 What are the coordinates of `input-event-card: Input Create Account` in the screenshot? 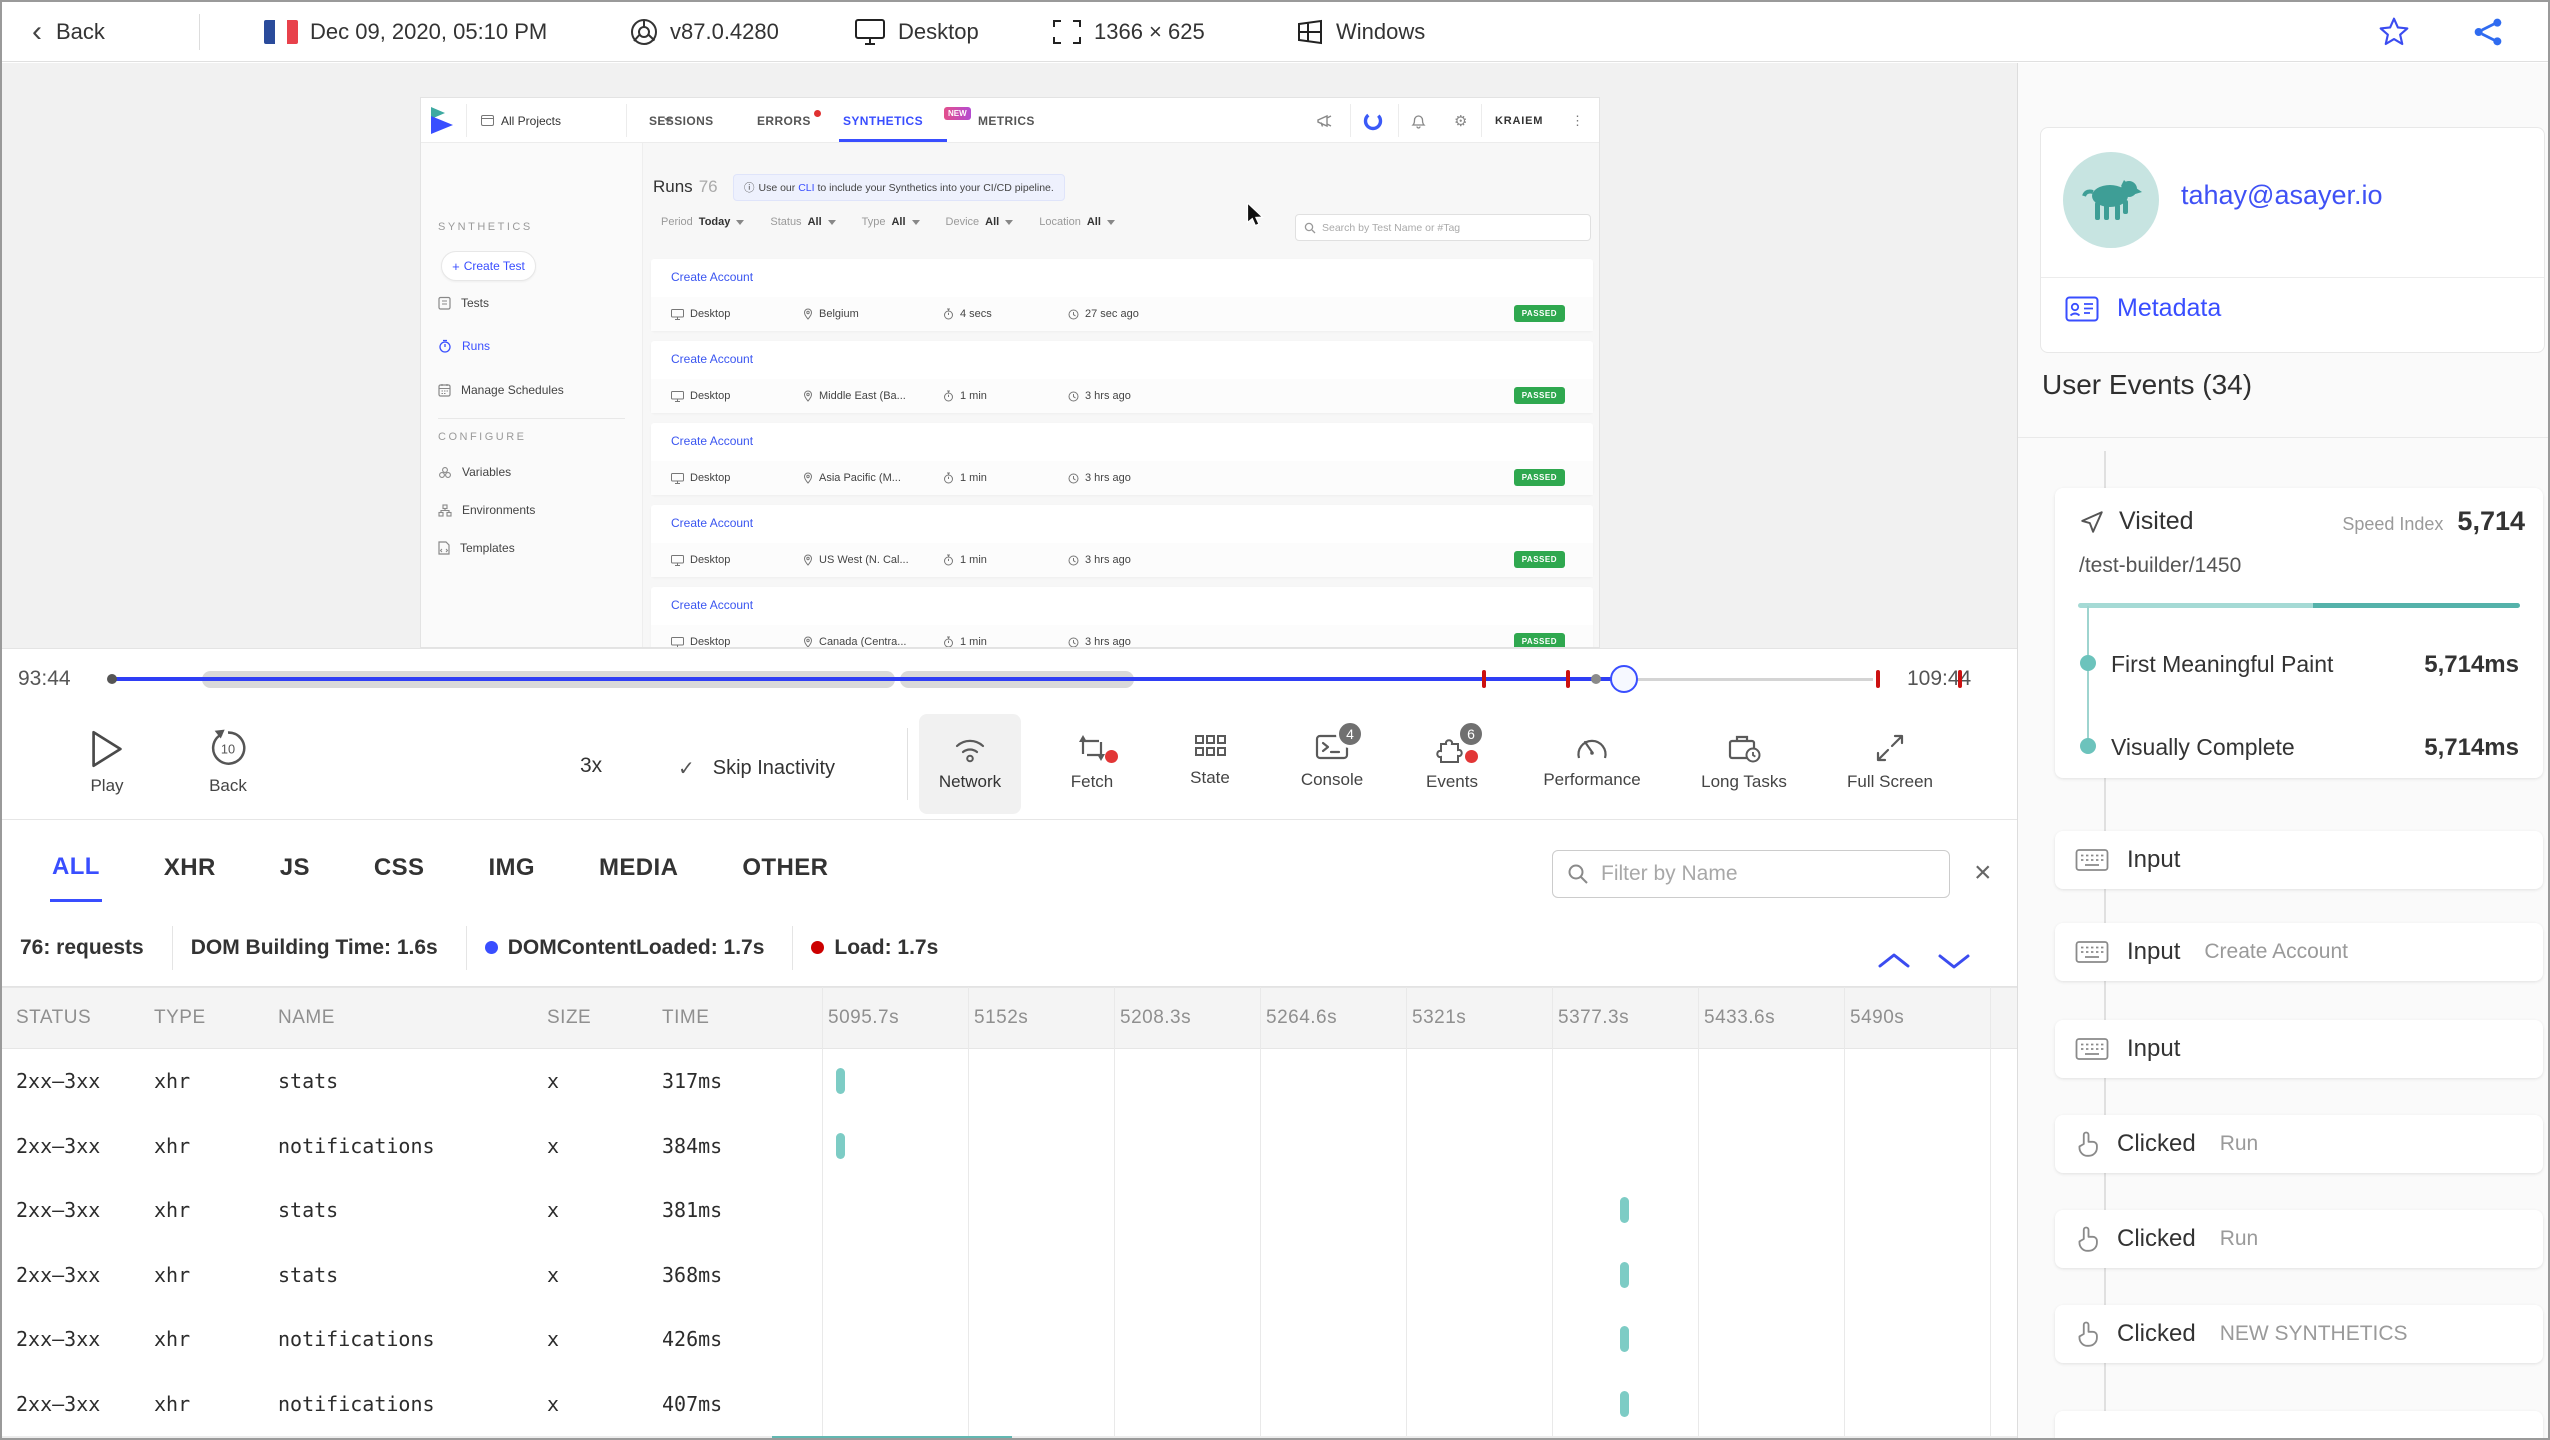 It's located at (2299, 952).